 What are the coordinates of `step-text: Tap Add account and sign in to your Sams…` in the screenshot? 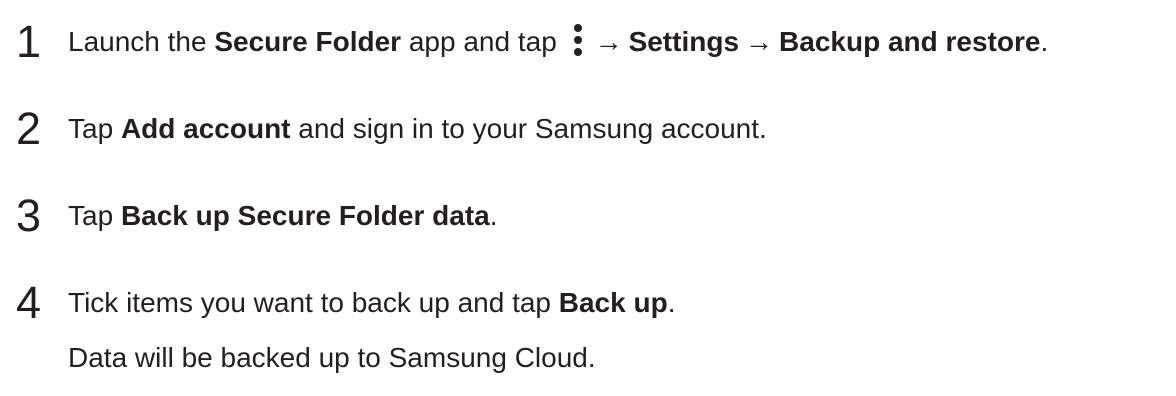 It's located at (417, 129).